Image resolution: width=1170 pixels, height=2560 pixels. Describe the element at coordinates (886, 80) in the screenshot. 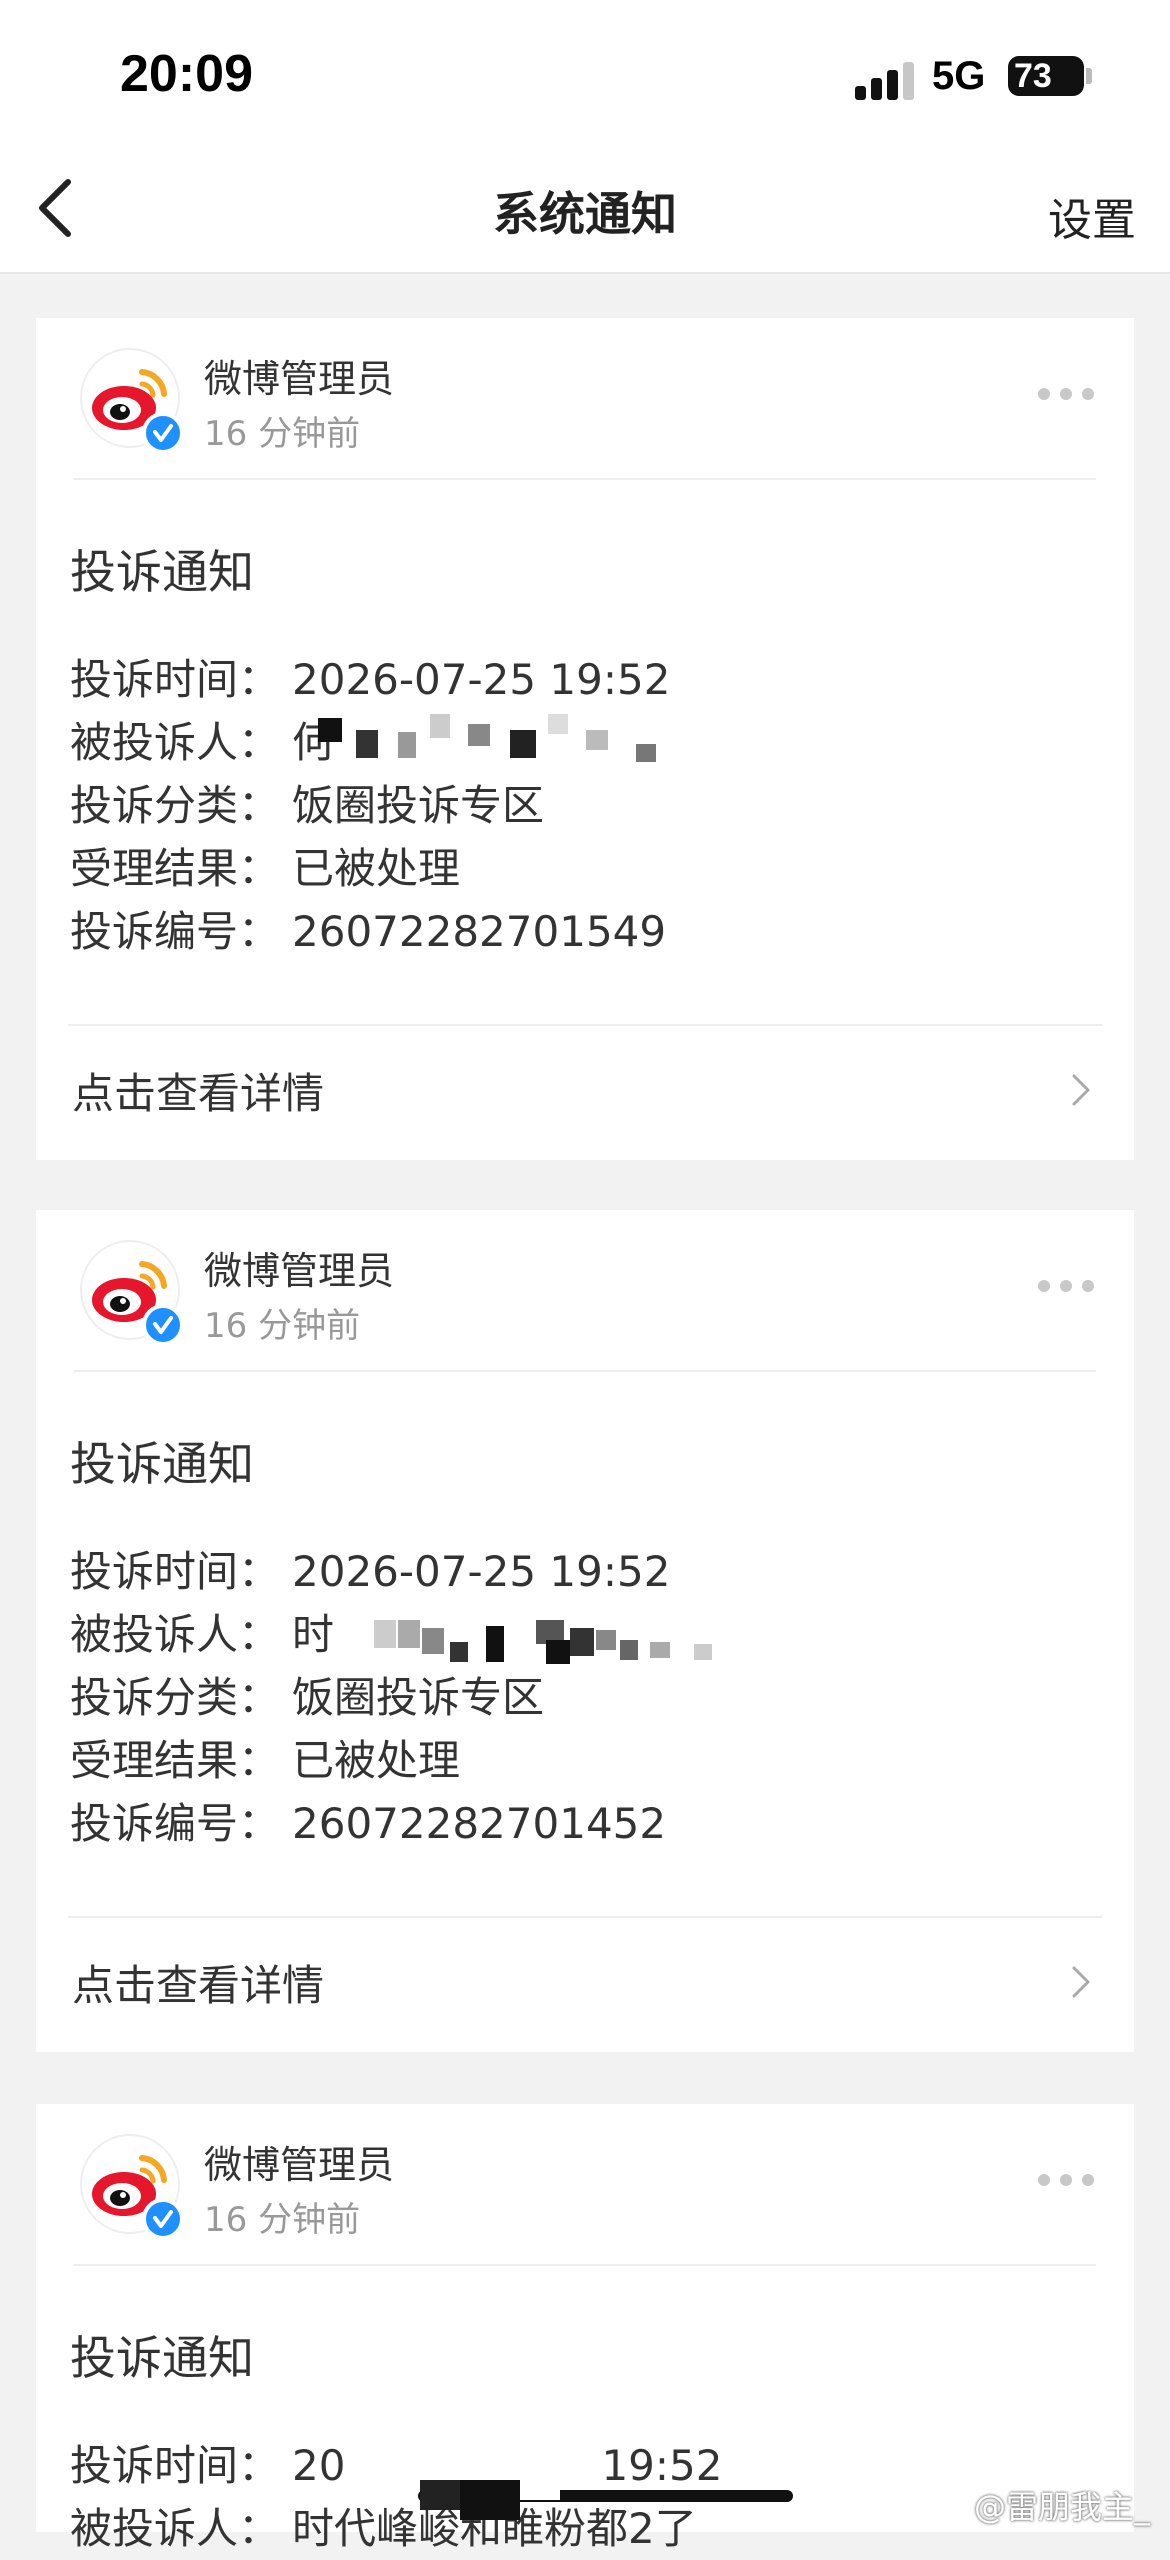

I see `signal-icon` at that location.